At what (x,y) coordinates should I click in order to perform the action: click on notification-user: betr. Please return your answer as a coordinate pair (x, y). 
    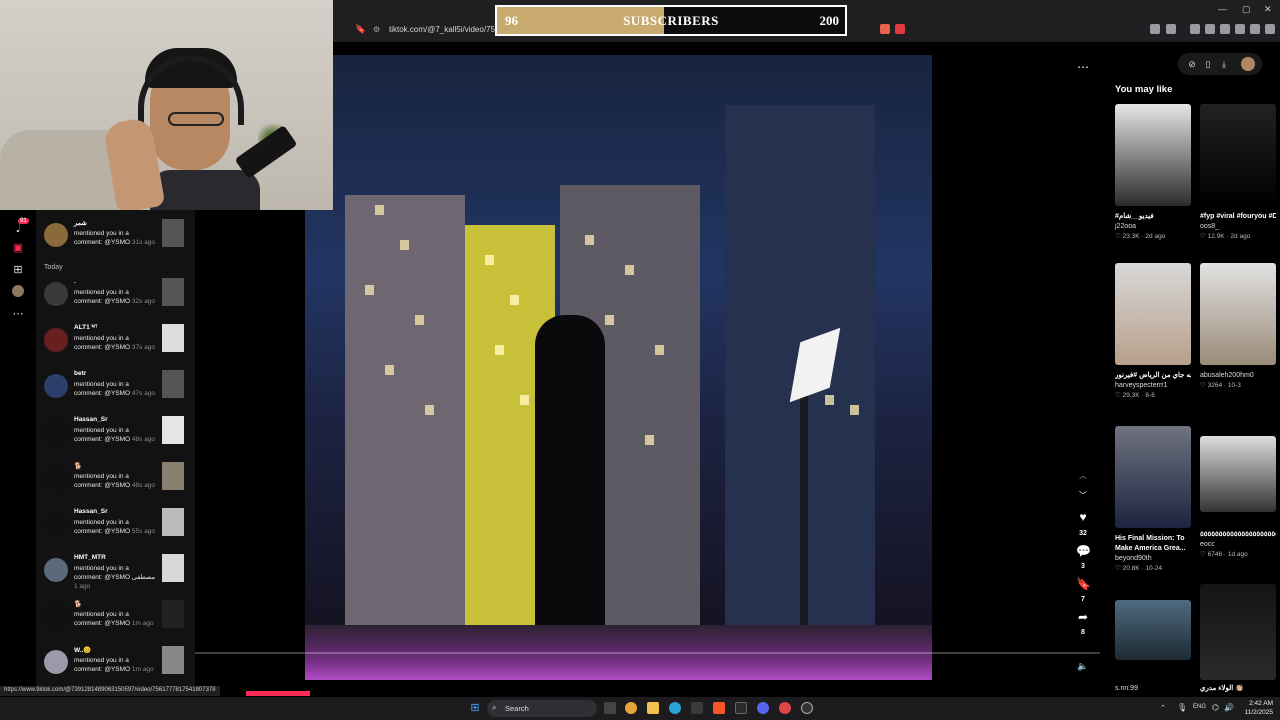
    Looking at the image, I should click on (80, 373).